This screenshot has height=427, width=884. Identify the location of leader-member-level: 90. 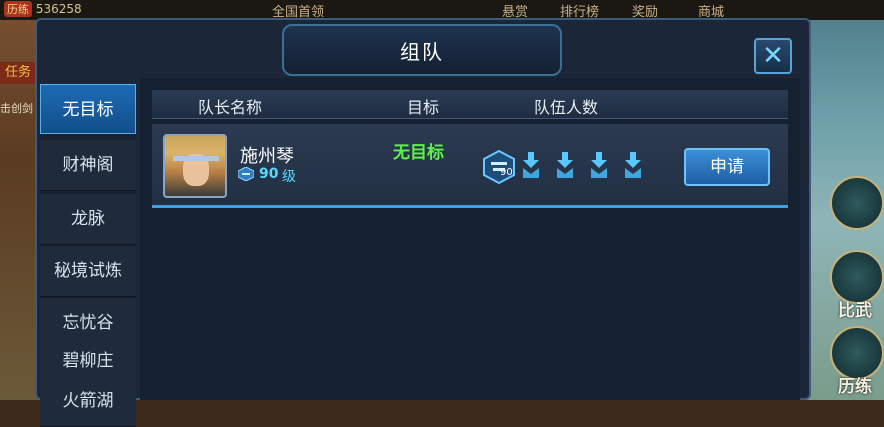
(506, 172).